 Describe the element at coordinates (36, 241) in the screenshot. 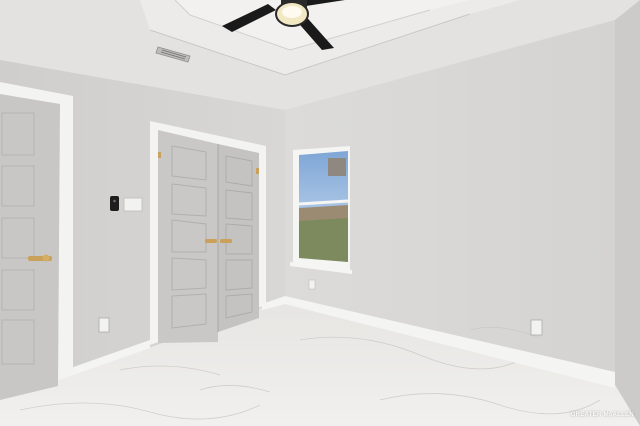

I see `left-door` at that location.